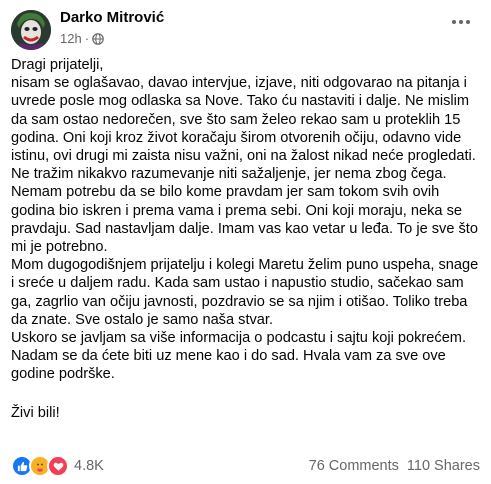 This screenshot has width=491, height=484. What do you see at coordinates (112, 17) in the screenshot?
I see `author-name: Darko Mitrović` at bounding box center [112, 17].